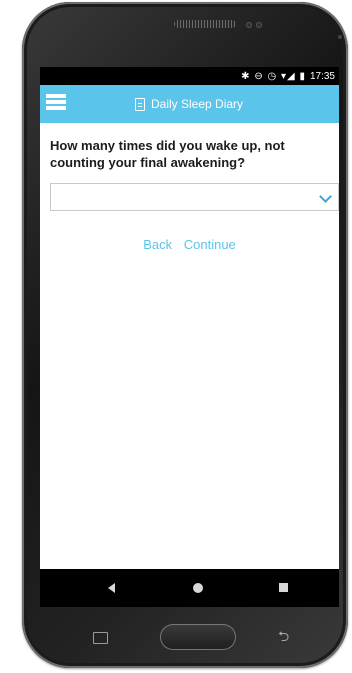 The height and width of the screenshot is (673, 352). Describe the element at coordinates (283, 638) in the screenshot. I see `hardware-back-icon: ⮌` at that location.